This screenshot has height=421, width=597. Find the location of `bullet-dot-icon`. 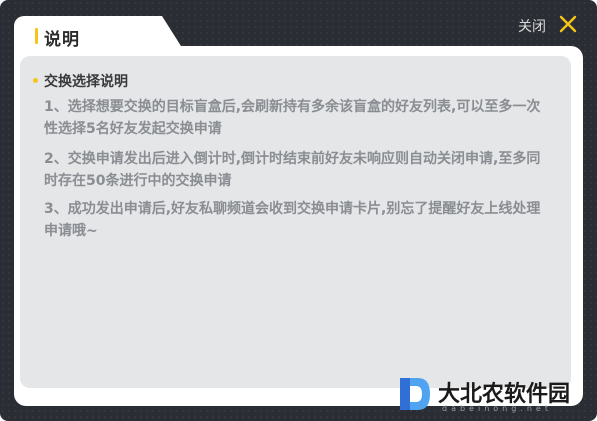

bullet-dot-icon is located at coordinates (35, 80).